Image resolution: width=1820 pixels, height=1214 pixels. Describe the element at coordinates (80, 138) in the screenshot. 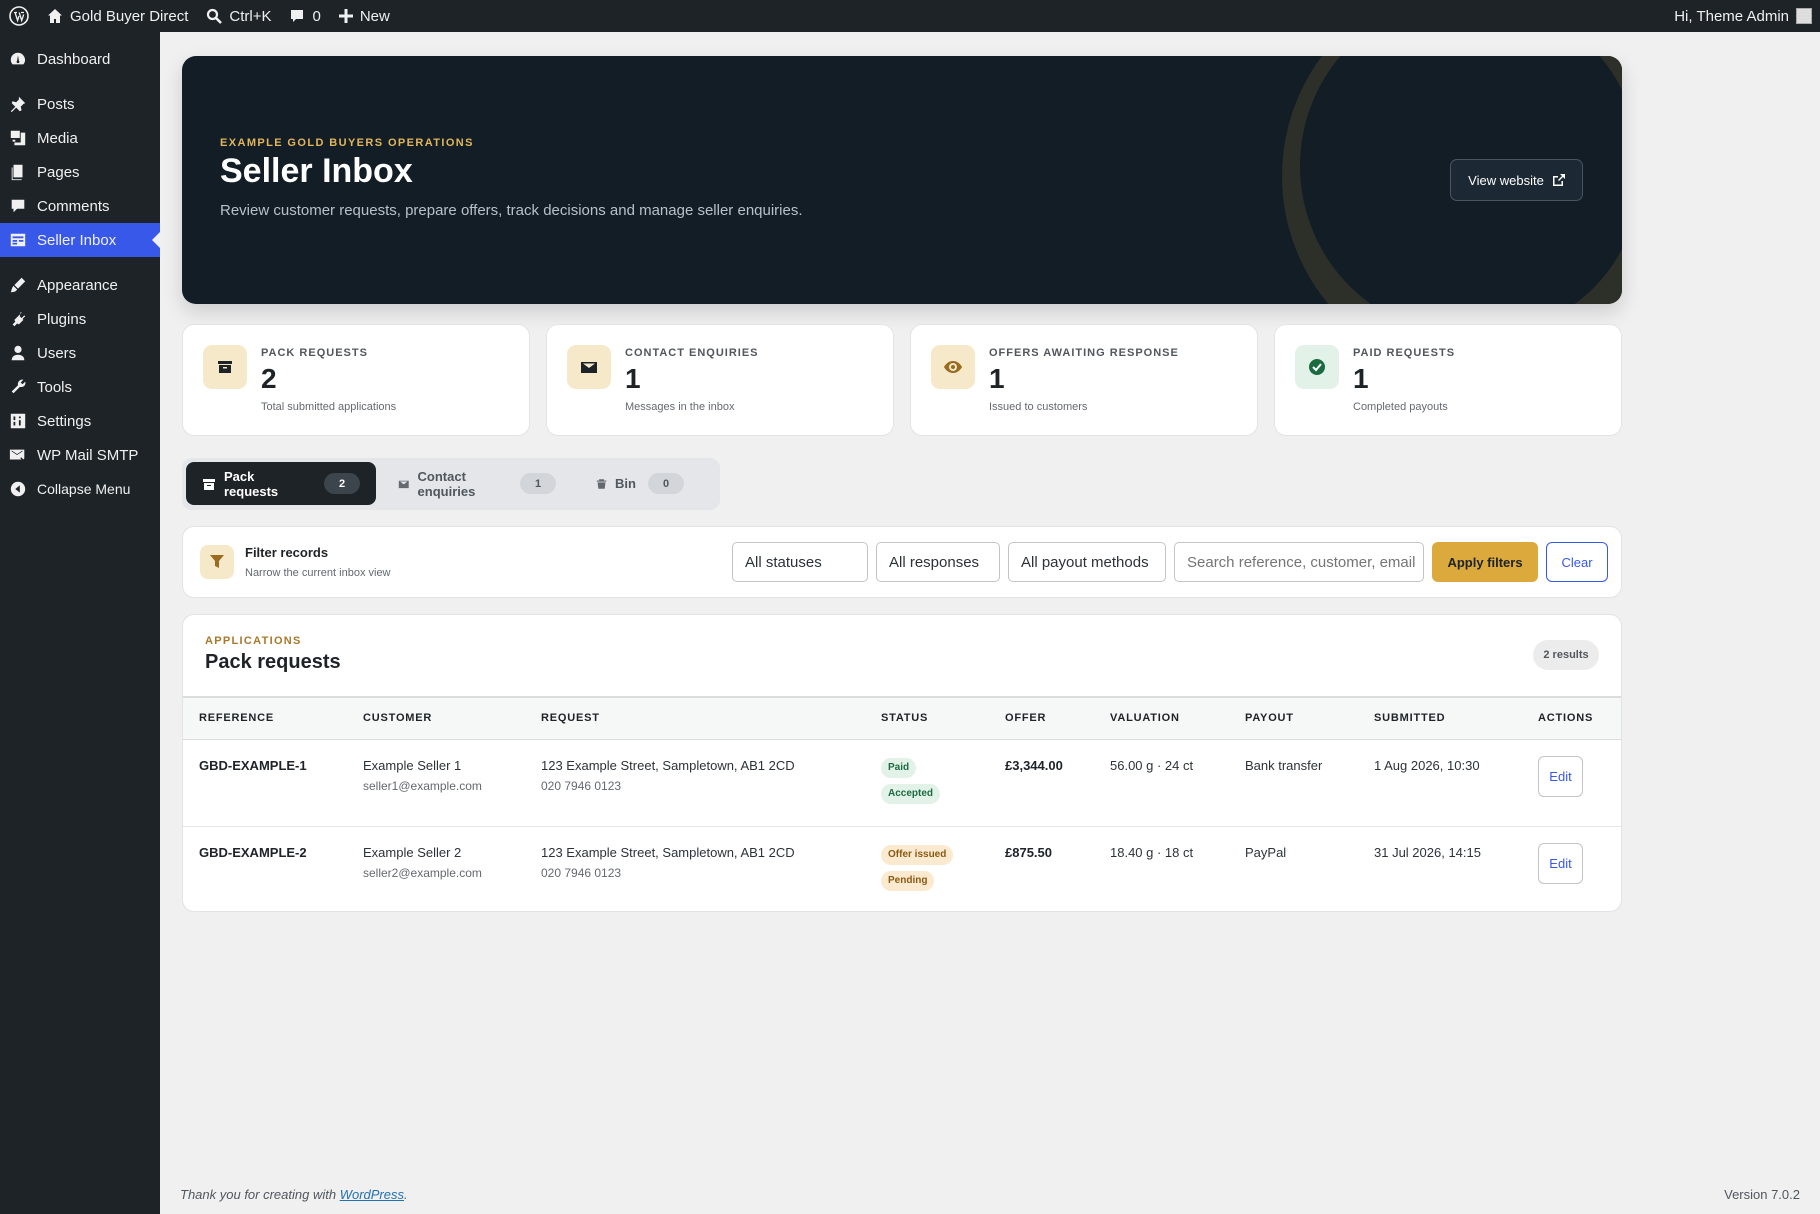

I see `sidebar-item-media: Media` at that location.